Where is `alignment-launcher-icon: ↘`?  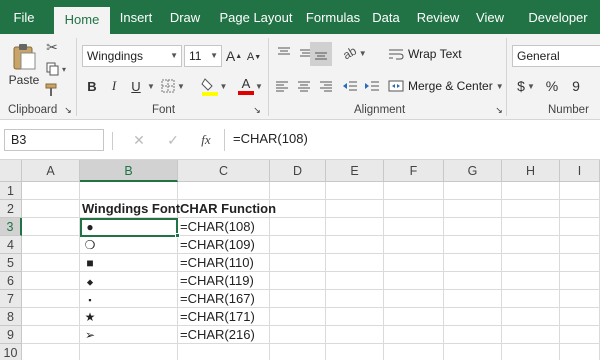
alignment-launcher-icon: ↘ is located at coordinates (499, 110).